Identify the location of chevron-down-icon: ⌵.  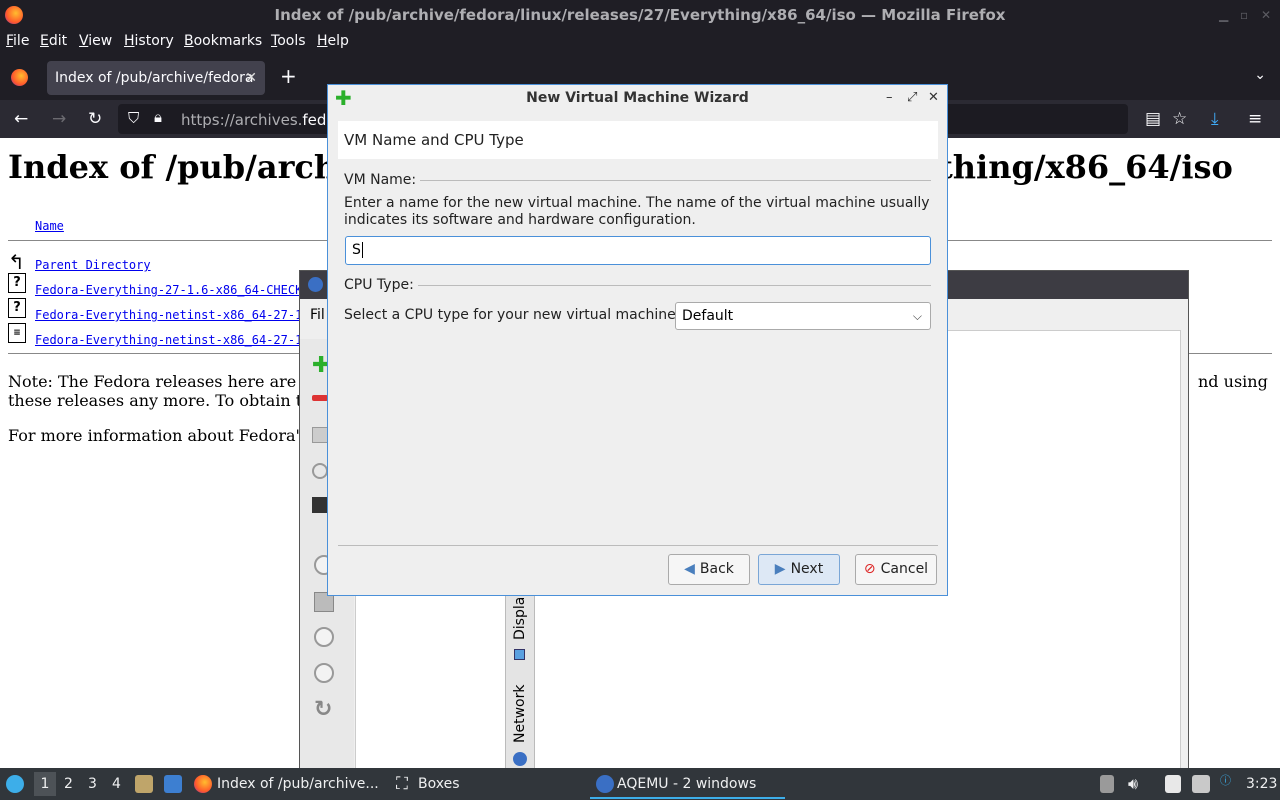
(917, 316).